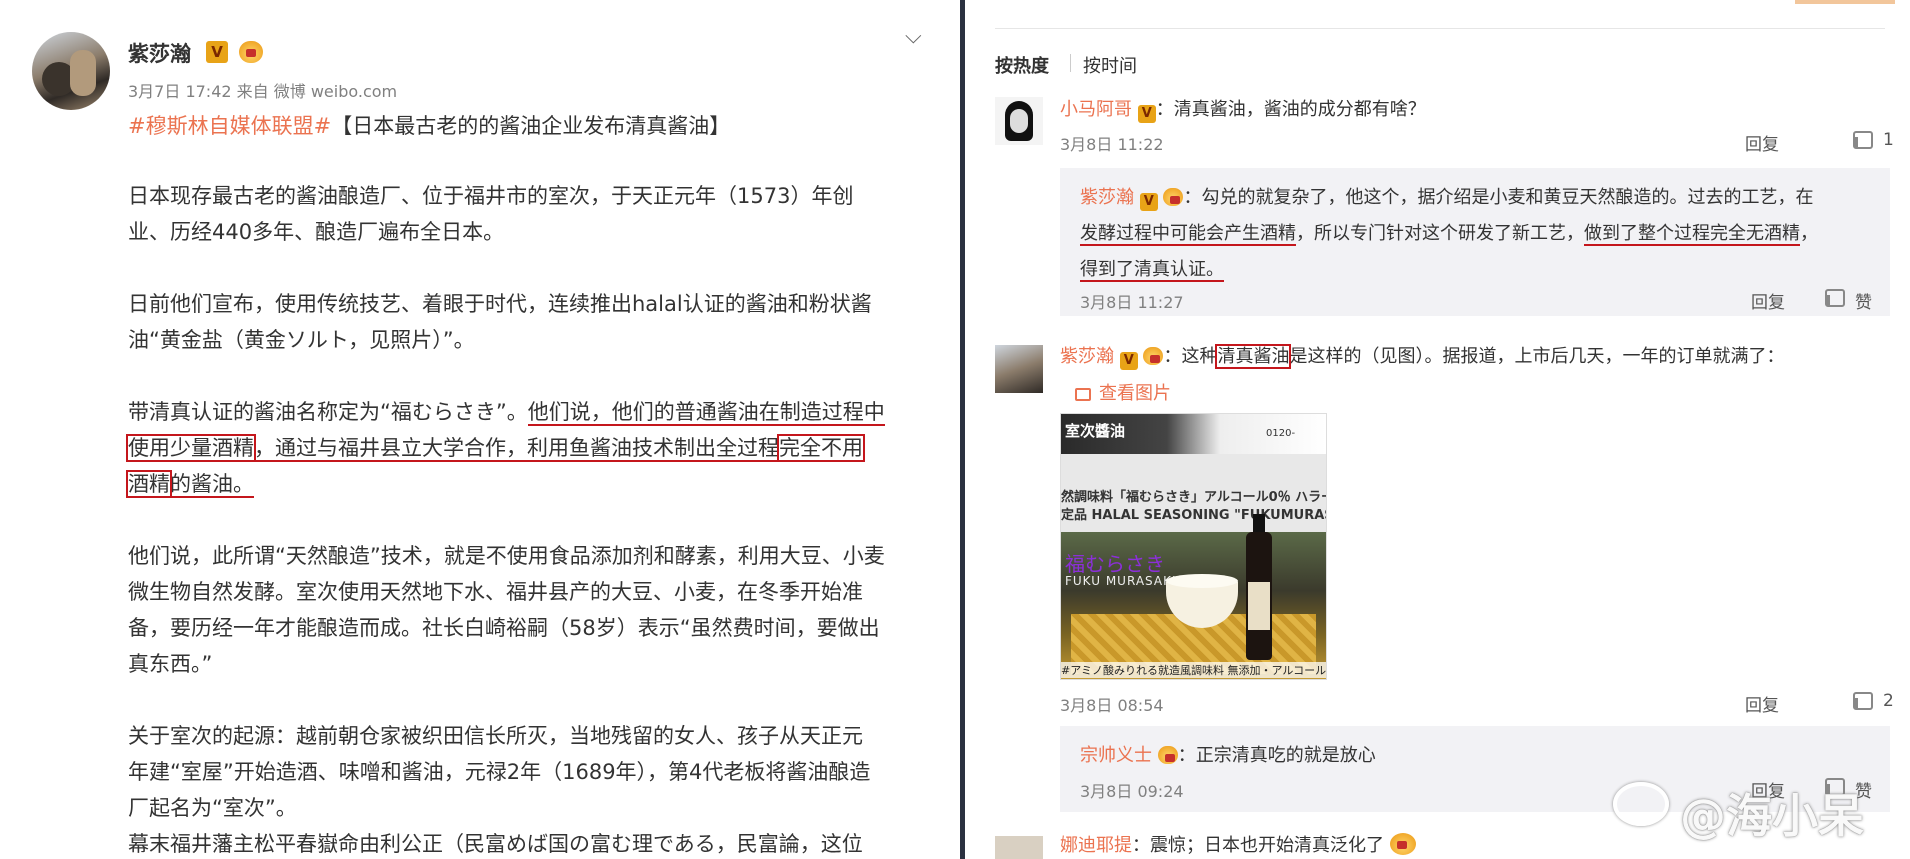 The image size is (1910, 859). Describe the element at coordinates (1190, 356) in the screenshot. I see `comment-text: ：这种` at that location.